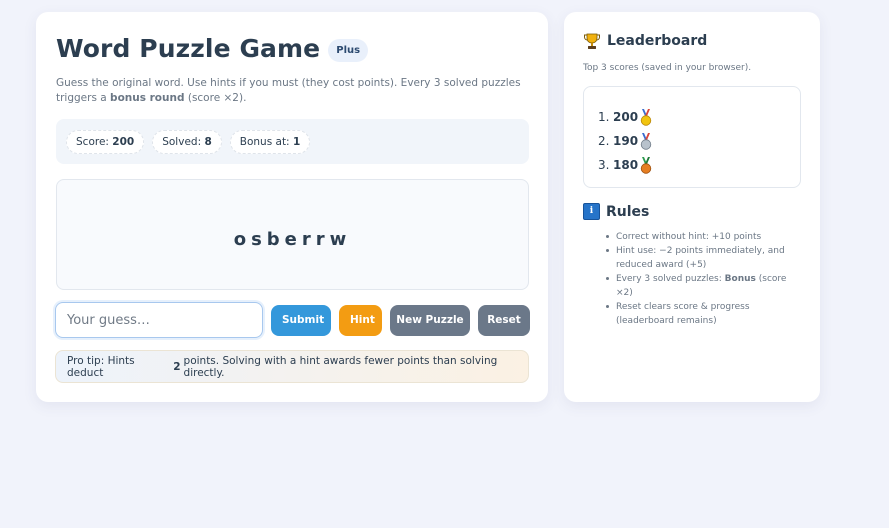  Describe the element at coordinates (699, 141) in the screenshot. I see `leaderboard-entry: 2. 190` at that location.